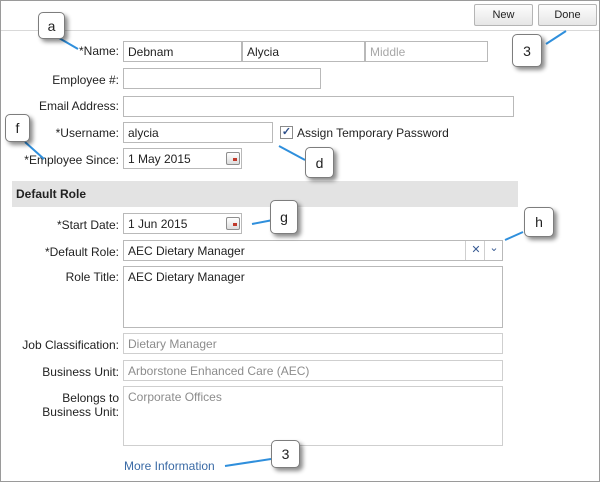 This screenshot has width=600, height=482. What do you see at coordinates (265, 194) in the screenshot?
I see `default-role-section-header: Default Role` at bounding box center [265, 194].